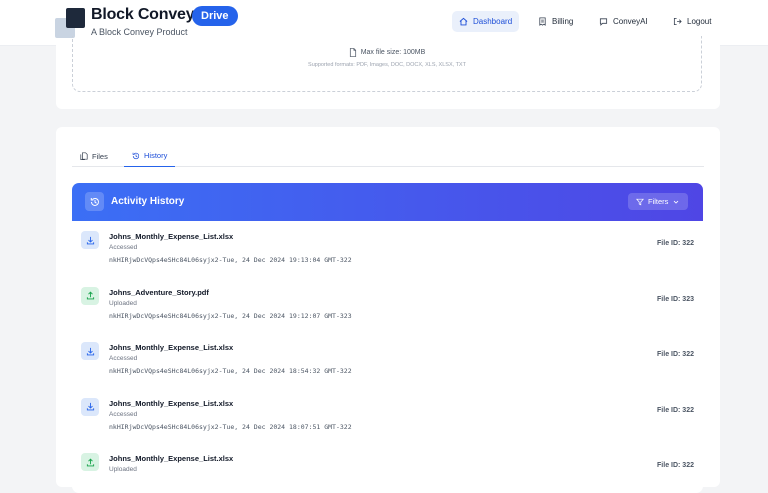  What do you see at coordinates (159, 292) in the screenshot?
I see `row-file-name: Johns_Adventure_Story.pdf` at bounding box center [159, 292].